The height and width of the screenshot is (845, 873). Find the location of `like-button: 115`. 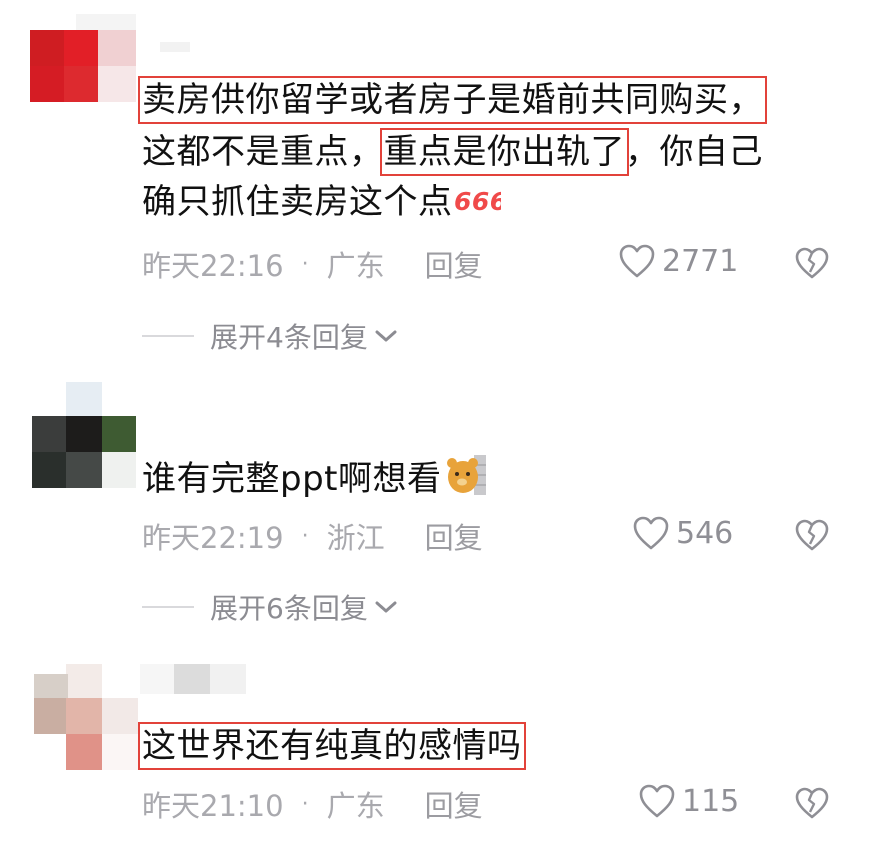

like-button: 115 is located at coordinates (688, 801).